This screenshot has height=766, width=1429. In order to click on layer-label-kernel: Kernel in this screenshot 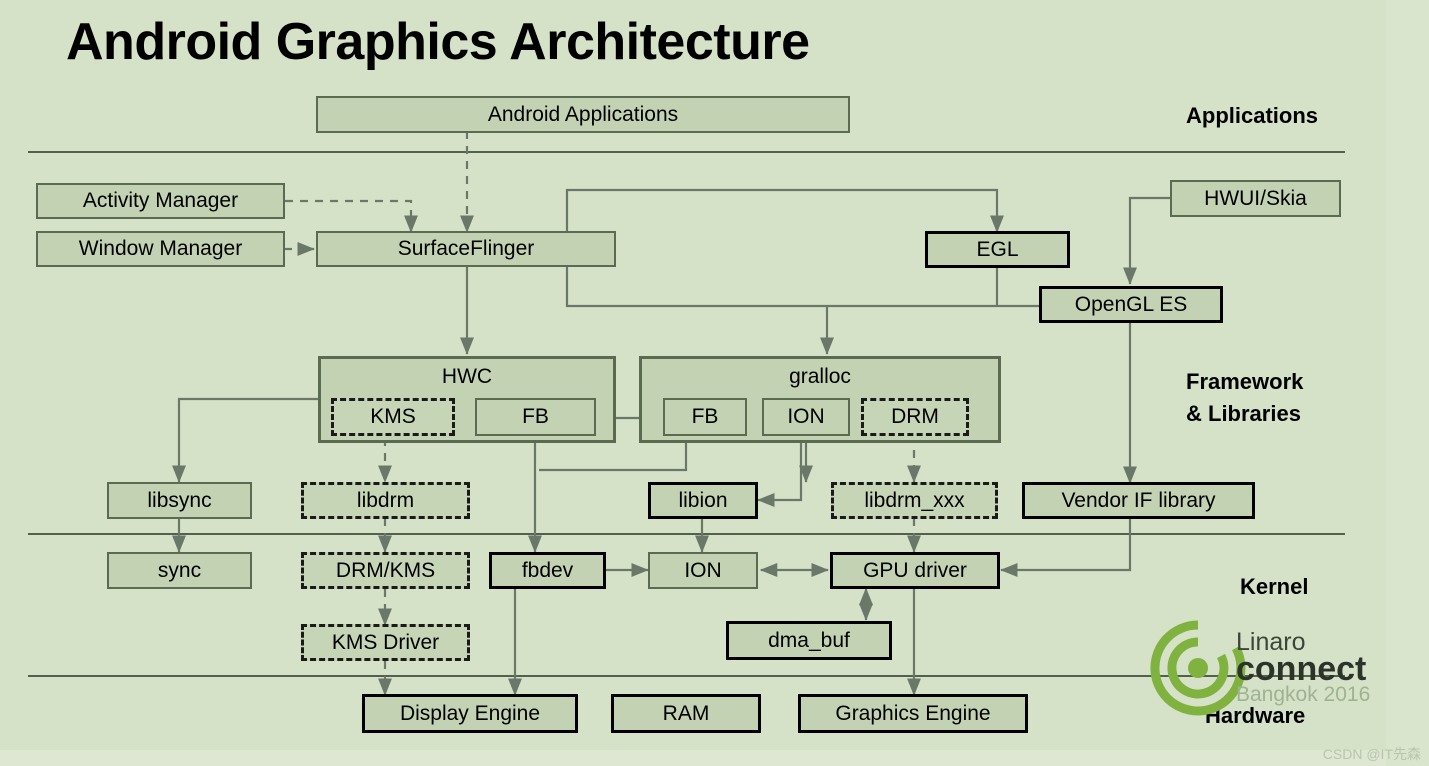, I will do `click(1274, 586)`.